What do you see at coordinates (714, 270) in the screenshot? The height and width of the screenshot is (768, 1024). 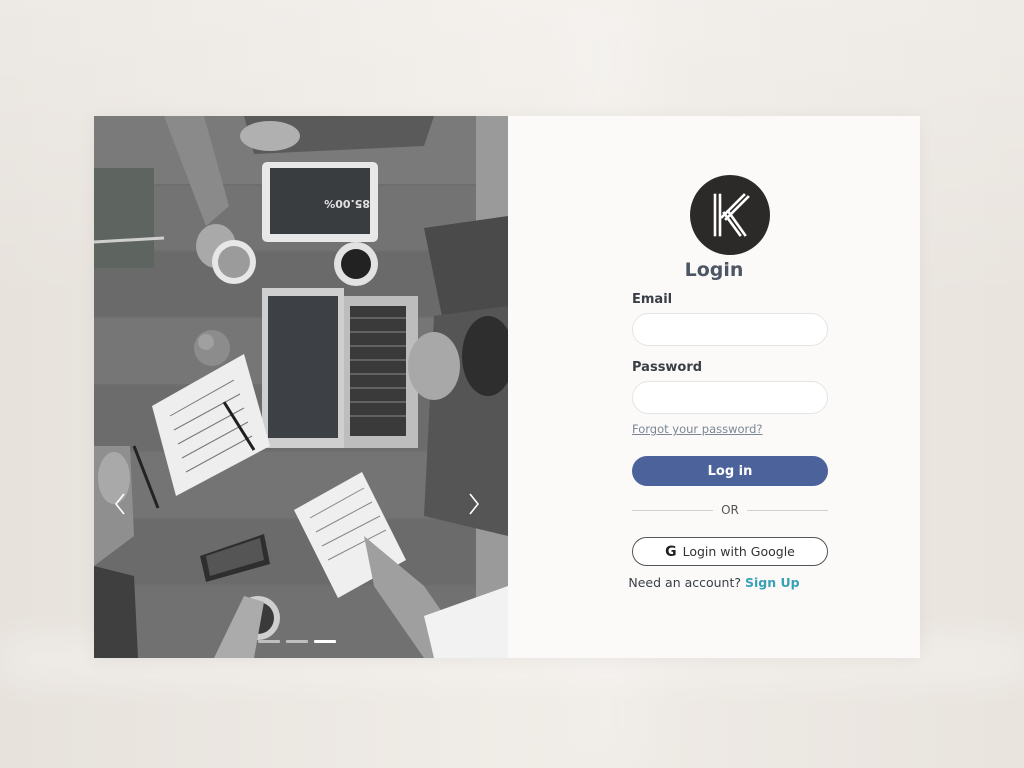 I see `page-title: Login` at bounding box center [714, 270].